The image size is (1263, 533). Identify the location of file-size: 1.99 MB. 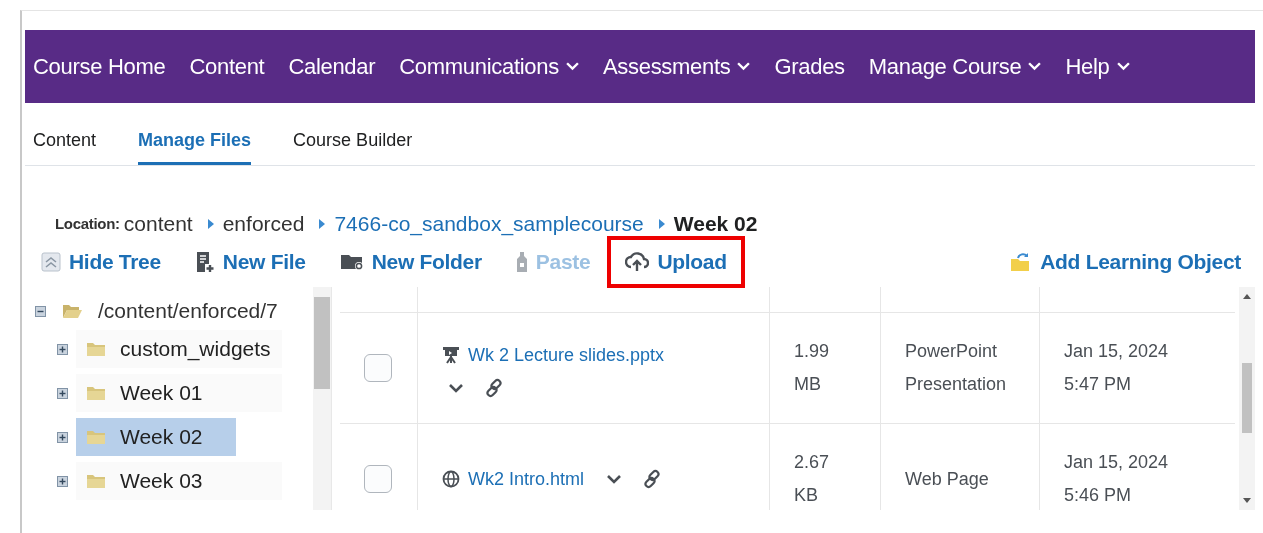
(812, 368).